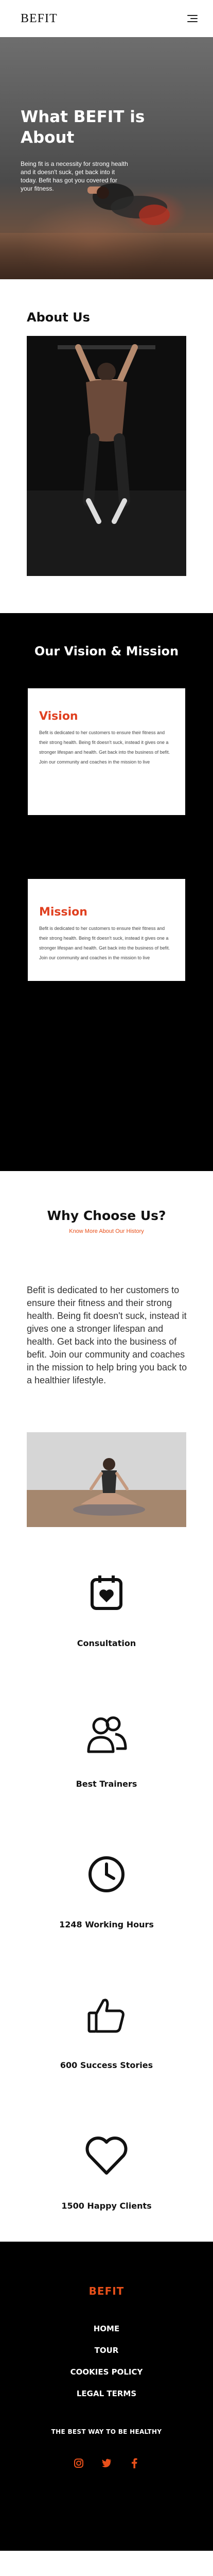 The height and width of the screenshot is (2576, 213). Describe the element at coordinates (106, 2065) in the screenshot. I see `feature-label: 600 Success Stories` at that location.